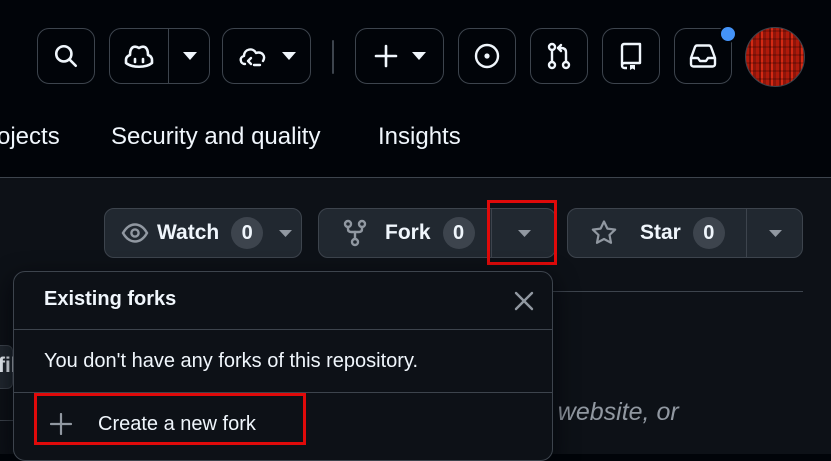  I want to click on tab-security-and-quality: Security and quality, so click(215, 137).